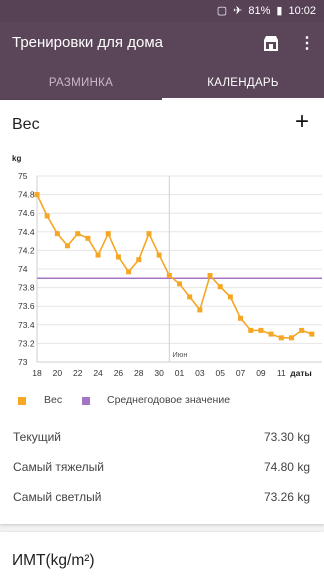 Image resolution: width=324 pixels, height=576 pixels. What do you see at coordinates (301, 373) in the screenshot?
I see `x-axis-label: даты` at bounding box center [301, 373].